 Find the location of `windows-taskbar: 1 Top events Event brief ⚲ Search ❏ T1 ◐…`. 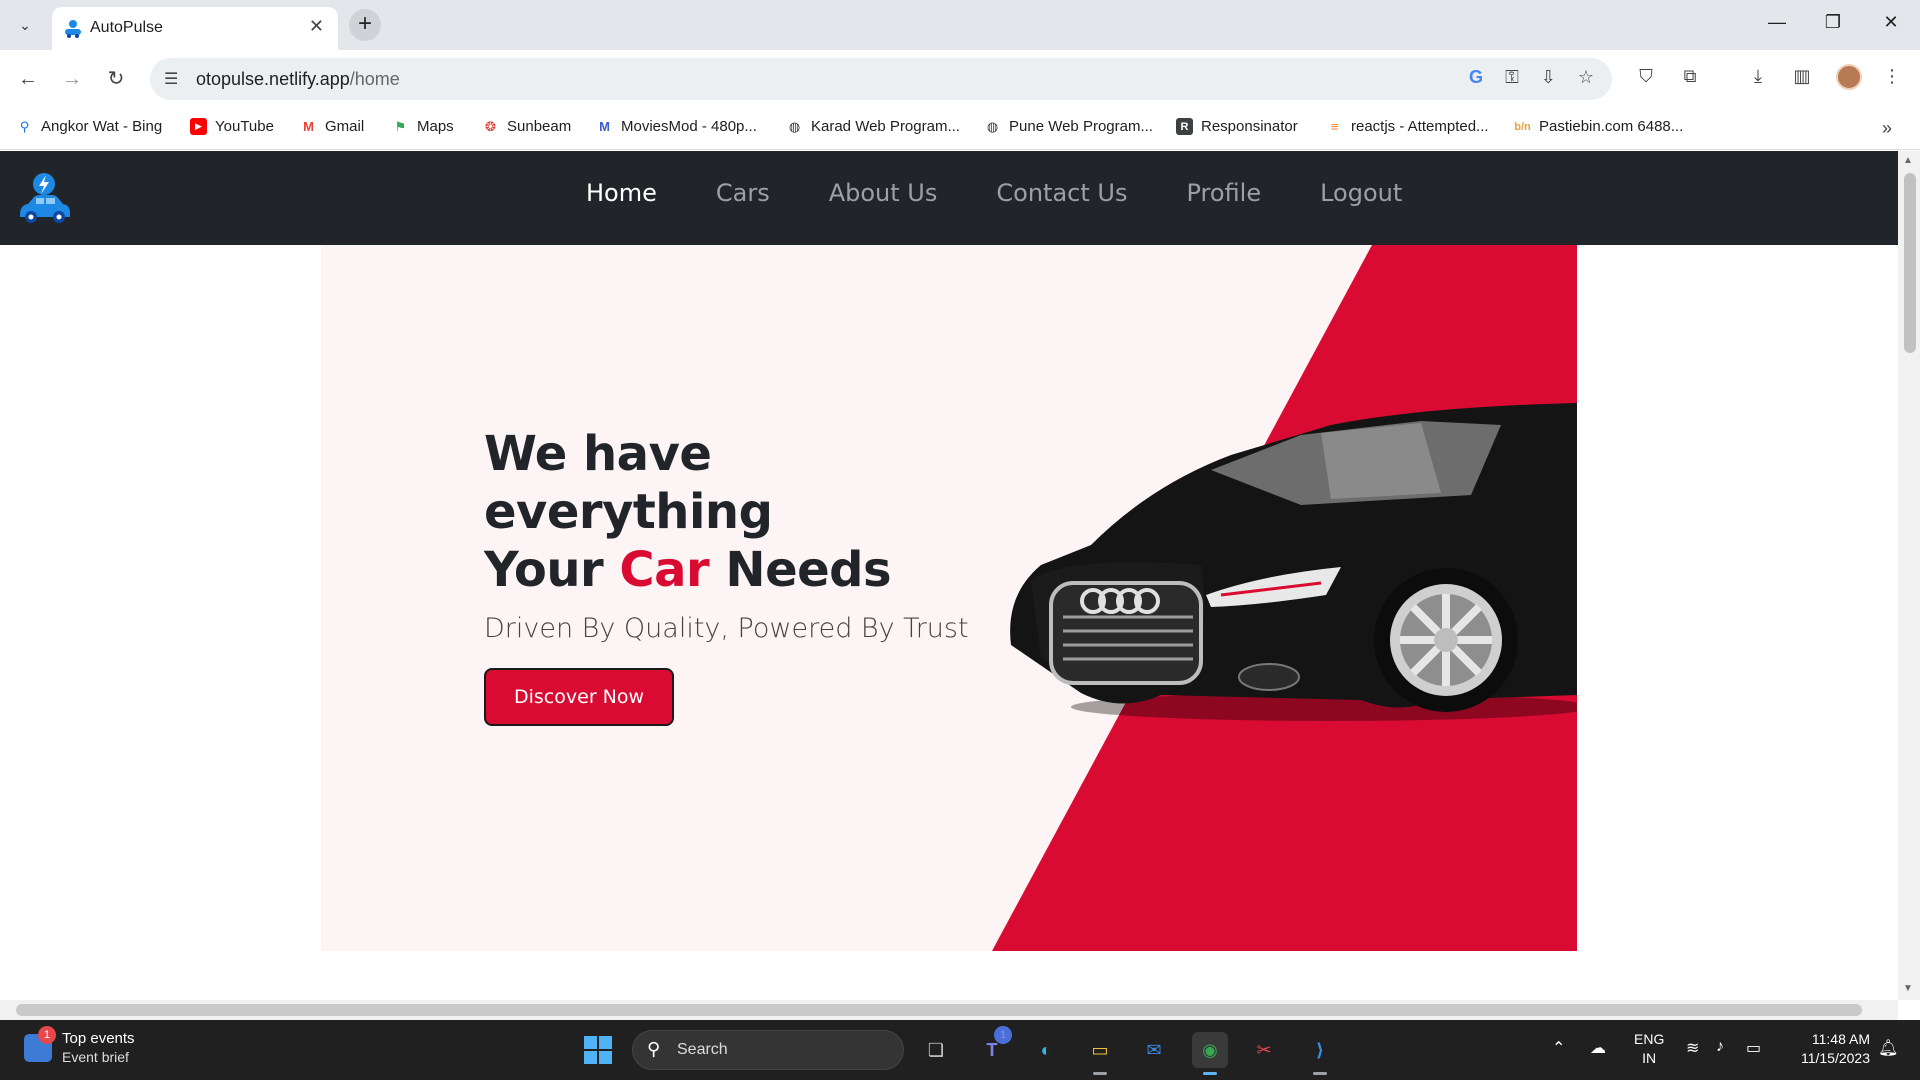

windows-taskbar: 1 Top events Event brief ⚲ Search ❏ T1 ◐… is located at coordinates (960, 1050).